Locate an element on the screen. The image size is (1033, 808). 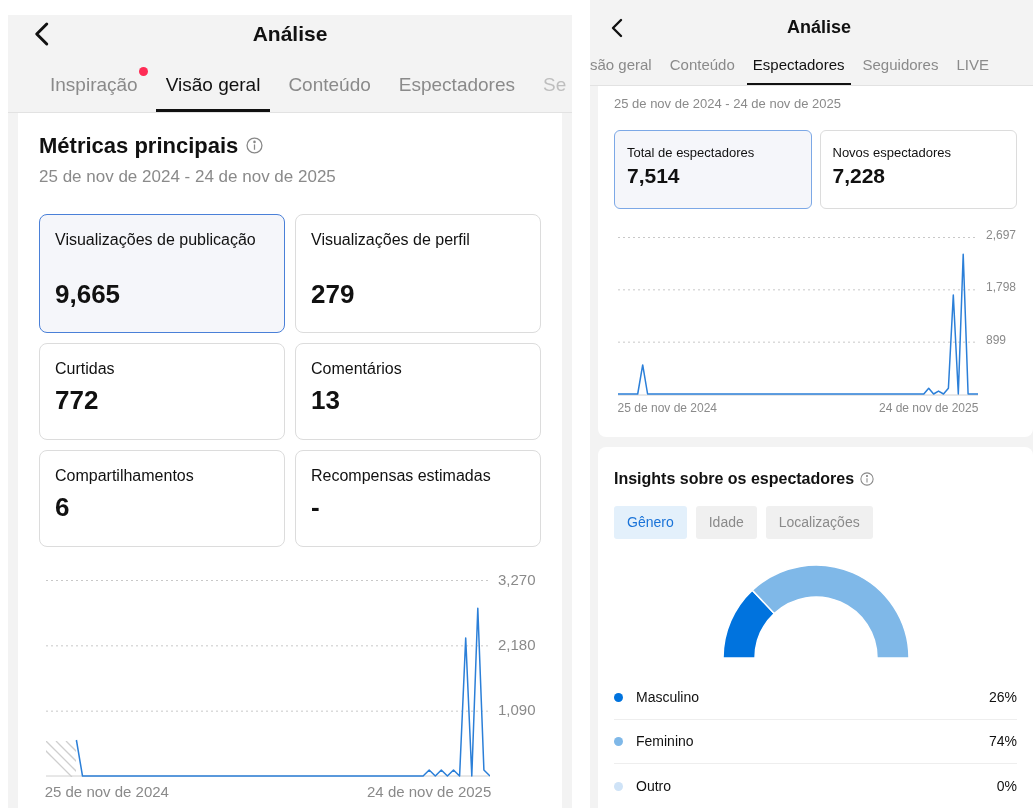
tab: são geral is located at coordinates (624, 70).